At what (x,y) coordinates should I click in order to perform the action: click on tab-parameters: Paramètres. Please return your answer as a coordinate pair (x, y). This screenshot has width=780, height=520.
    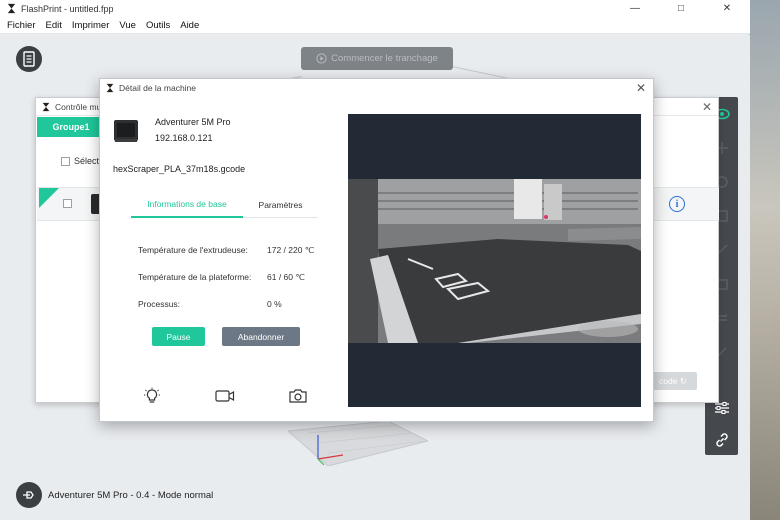
    Looking at the image, I should click on (280, 205).